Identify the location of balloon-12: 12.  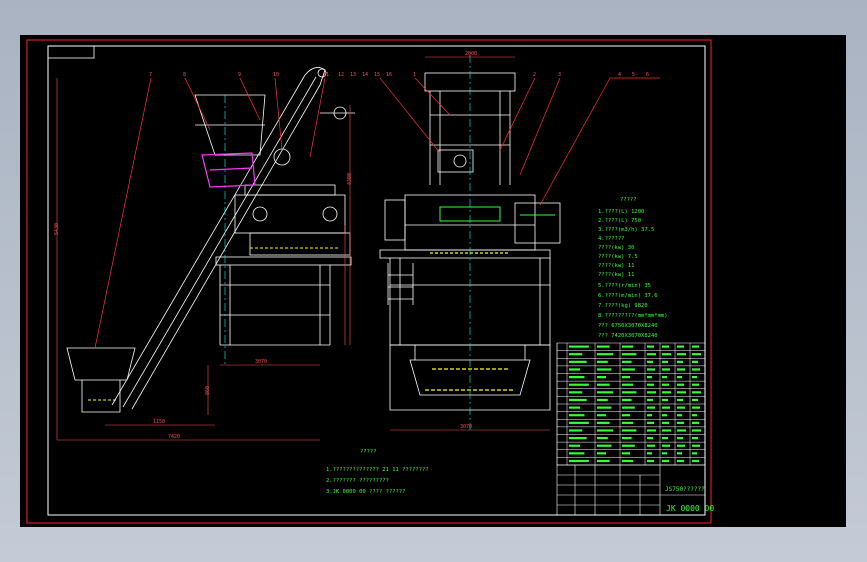
(341, 75).